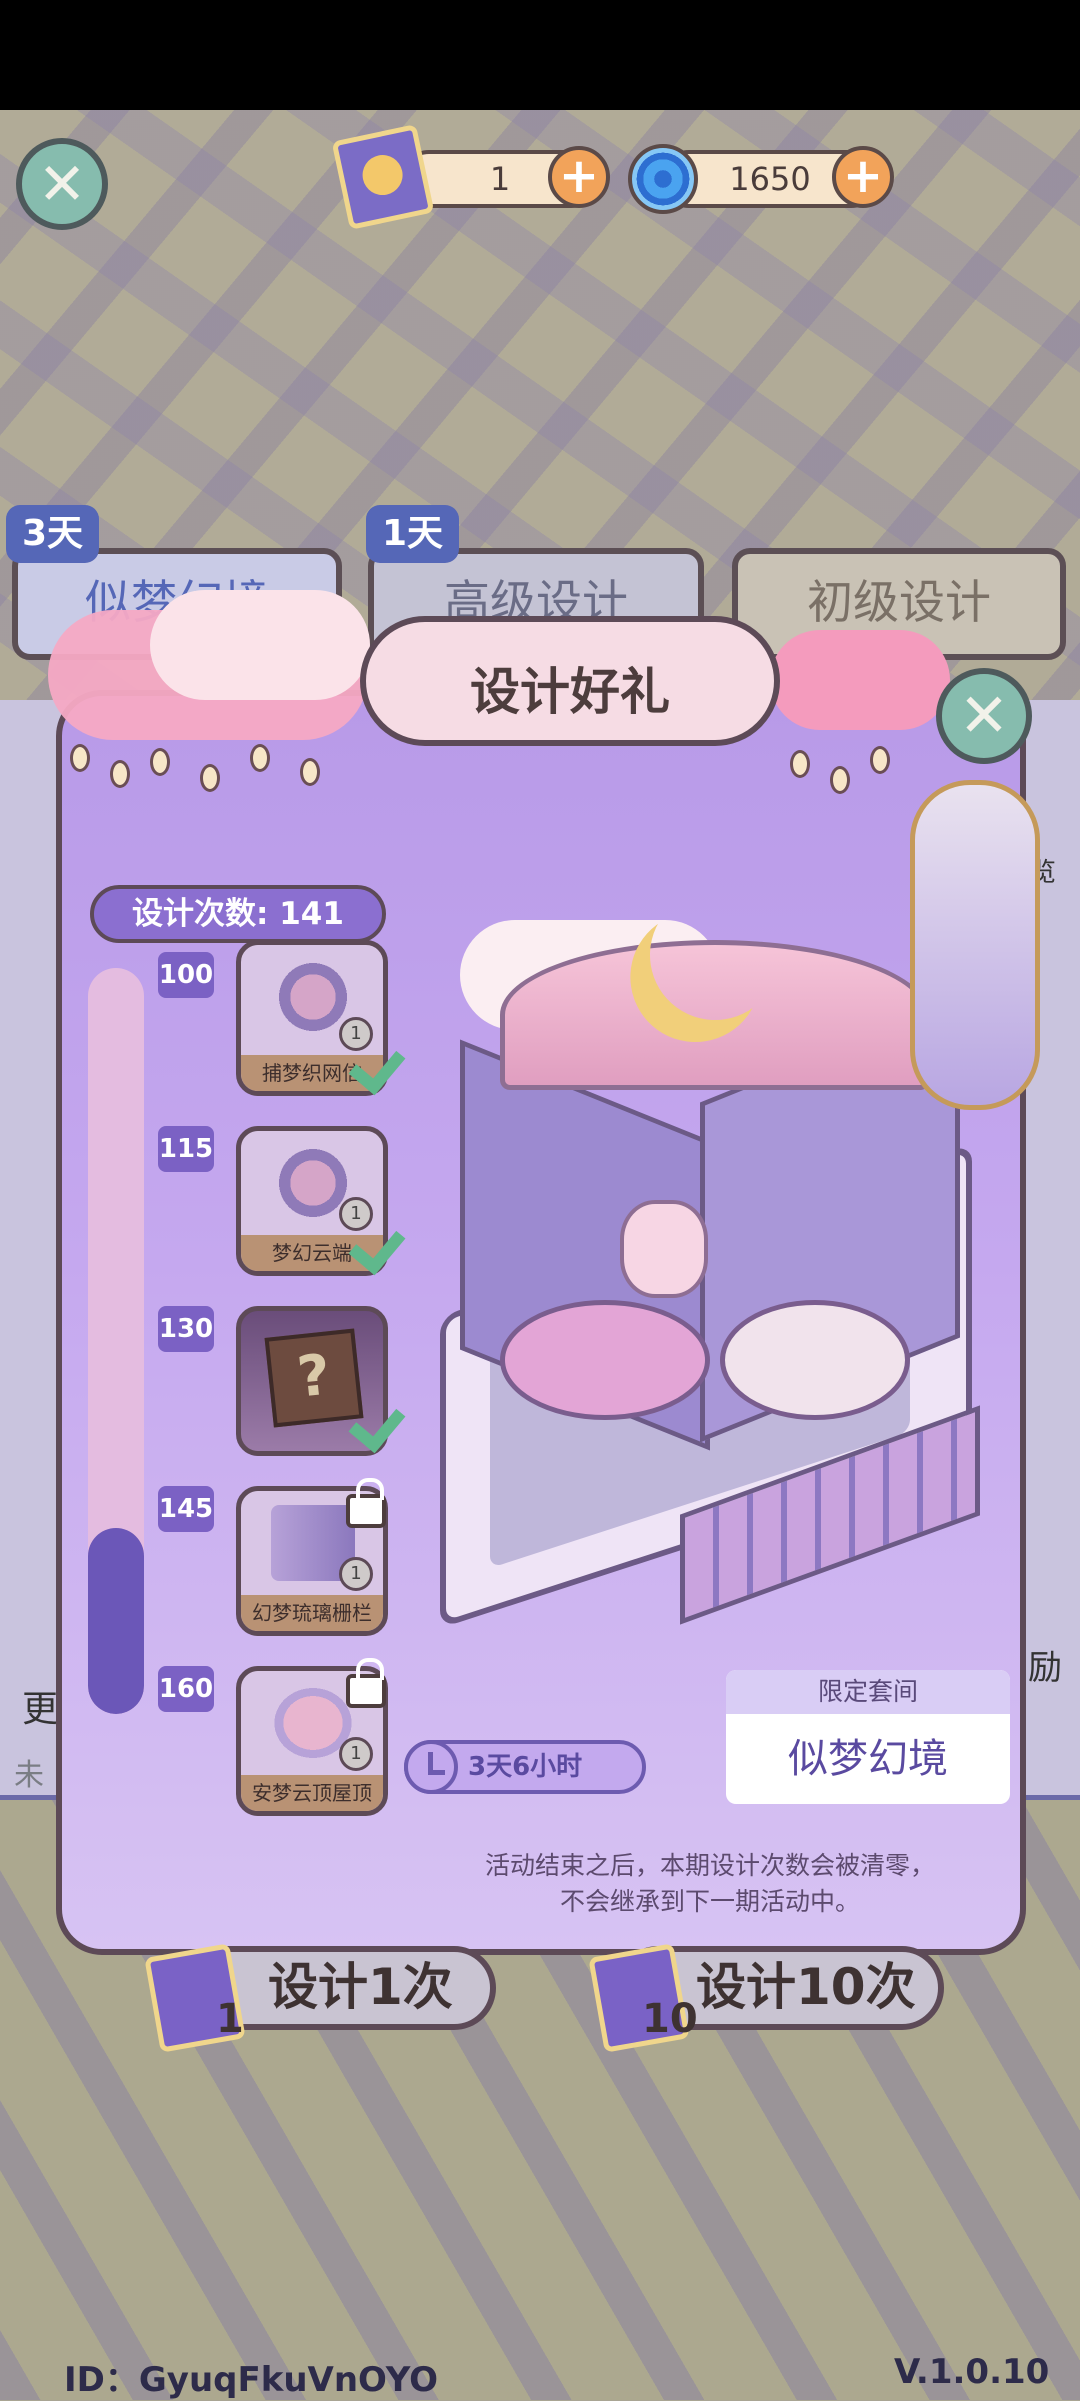 The width and height of the screenshot is (1080, 2401). Describe the element at coordinates (984, 716) in the screenshot. I see `modal-close-button: ✕` at that location.